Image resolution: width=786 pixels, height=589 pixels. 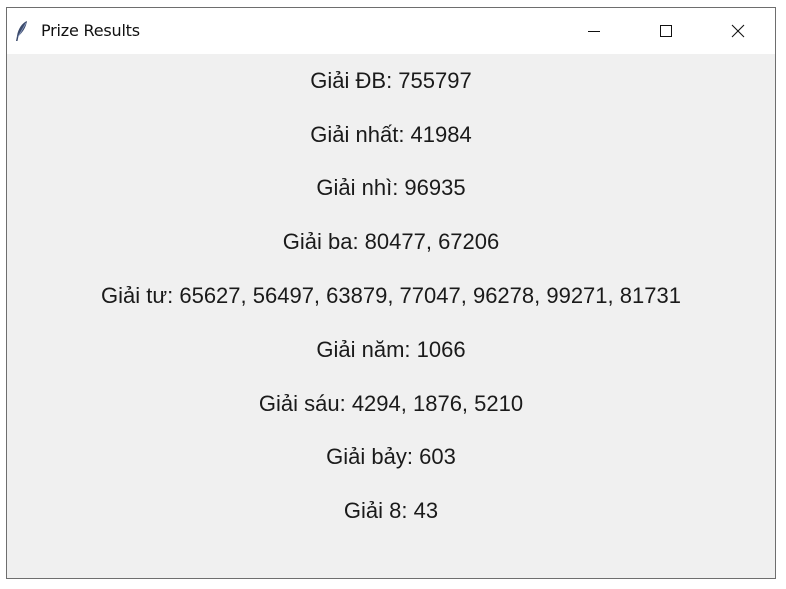 I want to click on result-special: Giải ĐB: 755797, so click(x=391, y=80).